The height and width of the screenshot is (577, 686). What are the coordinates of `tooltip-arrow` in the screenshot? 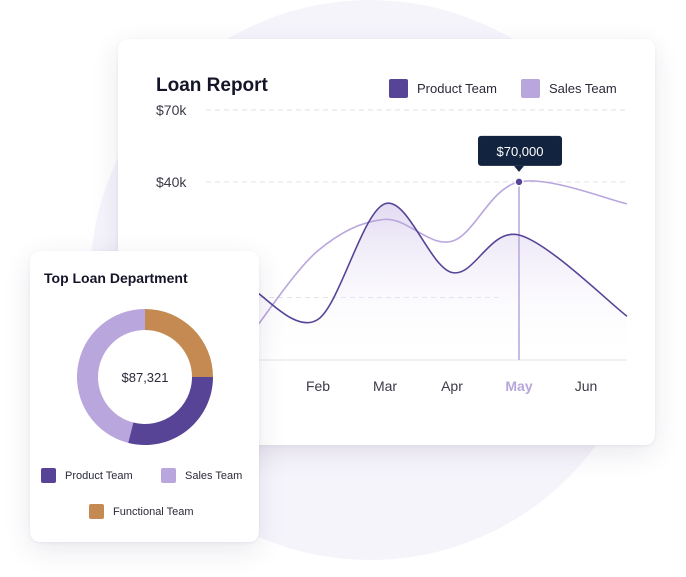 It's located at (519, 168).